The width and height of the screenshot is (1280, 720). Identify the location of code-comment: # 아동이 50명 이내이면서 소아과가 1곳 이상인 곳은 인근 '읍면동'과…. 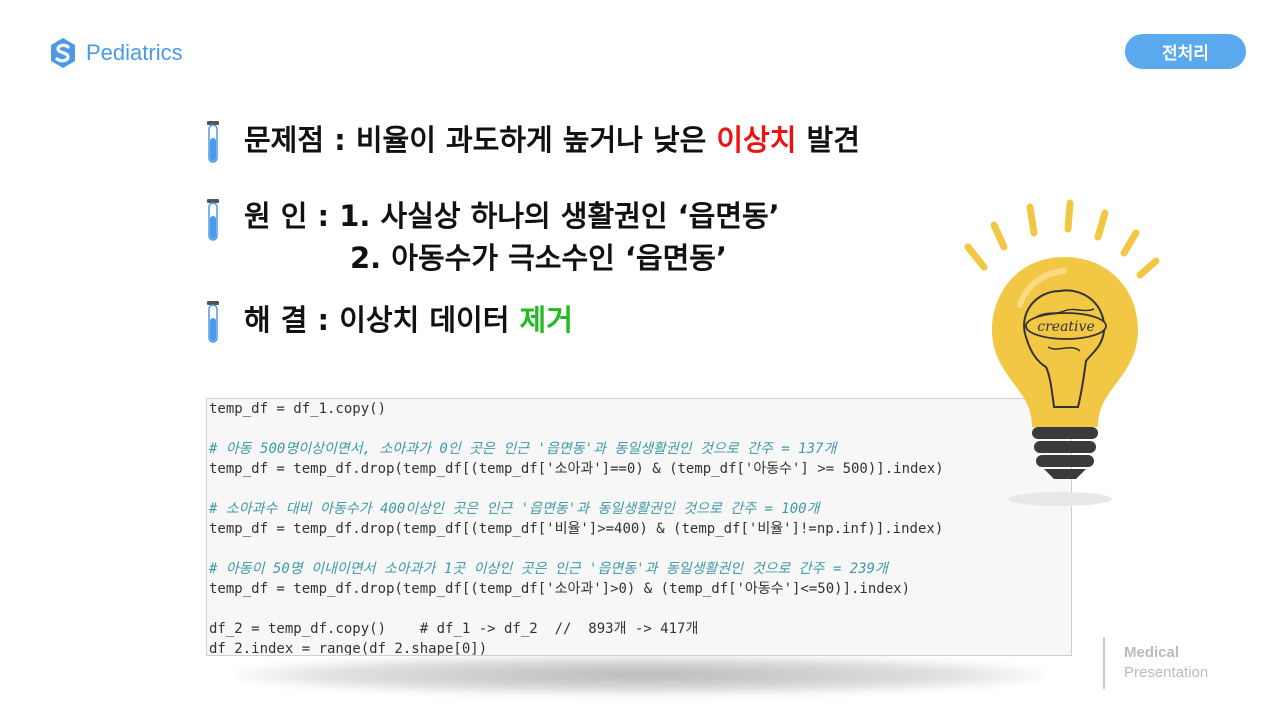
(548, 569).